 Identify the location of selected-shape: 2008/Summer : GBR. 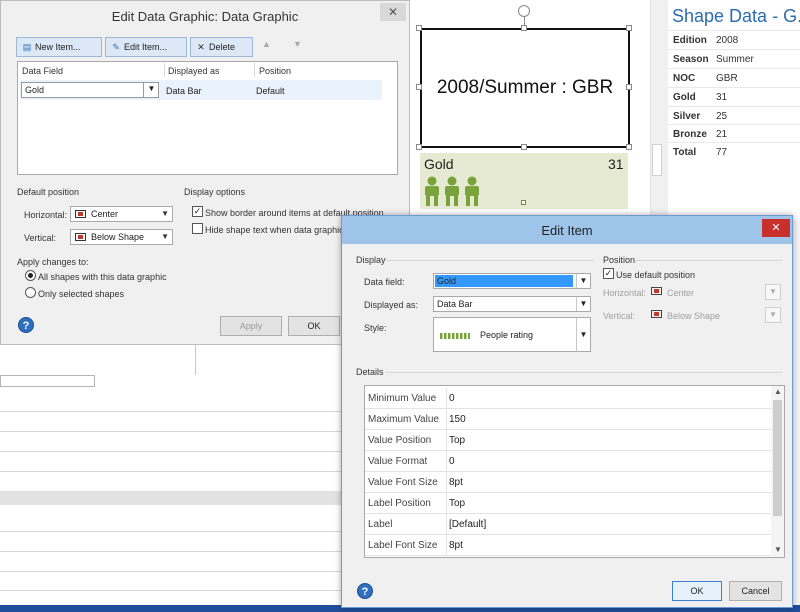
(525, 88).